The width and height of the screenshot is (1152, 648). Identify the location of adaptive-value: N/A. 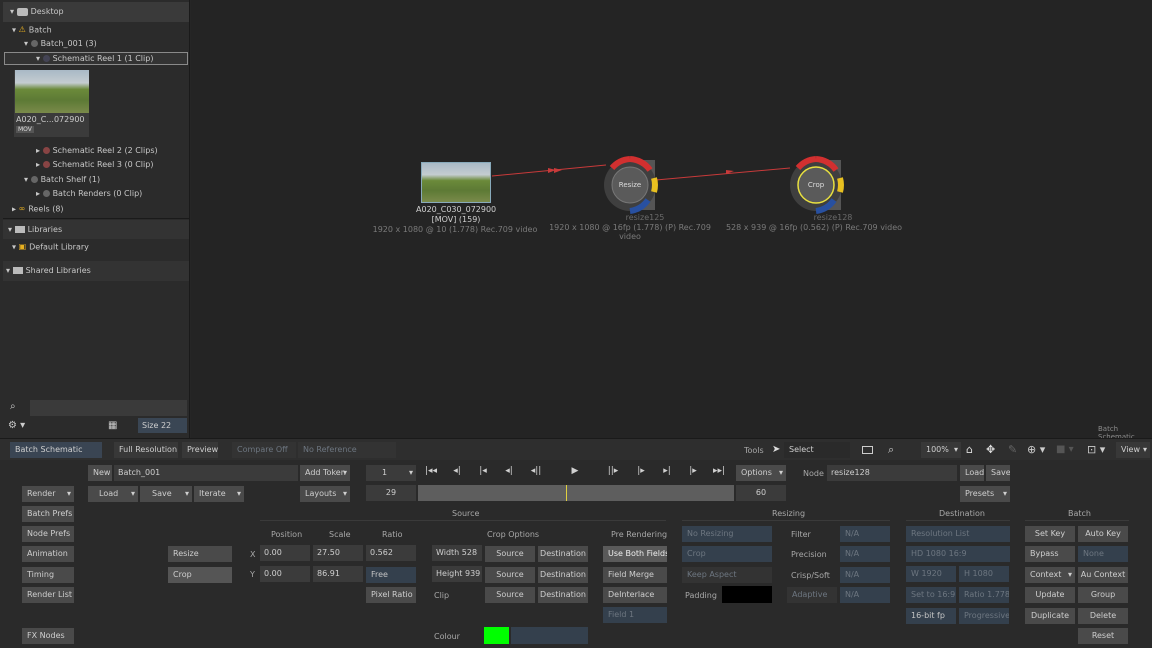
(865, 595).